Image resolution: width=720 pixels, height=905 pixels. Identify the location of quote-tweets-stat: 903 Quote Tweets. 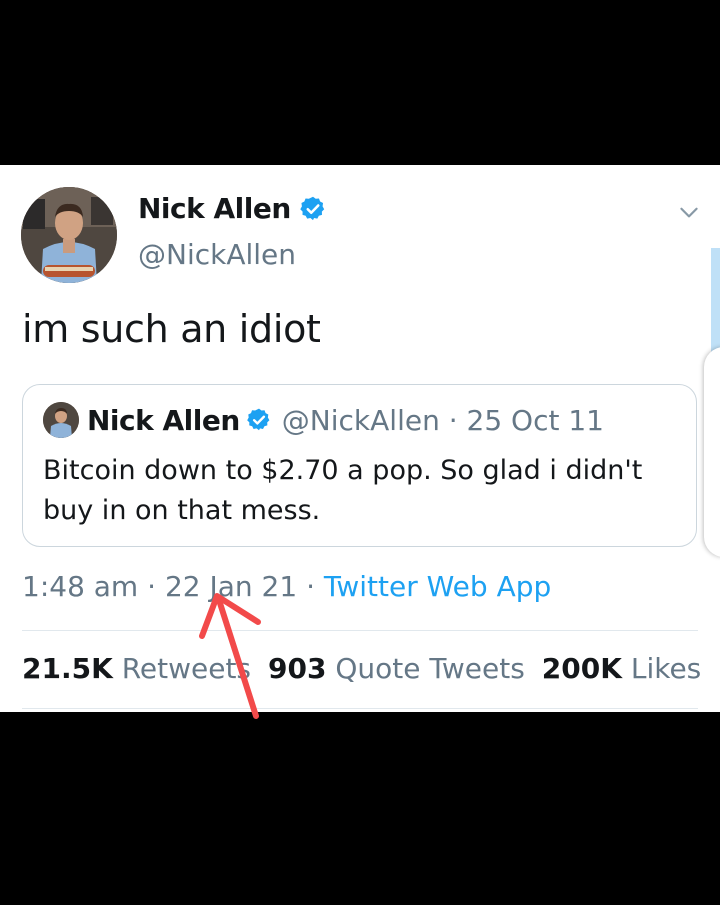
(396, 668).